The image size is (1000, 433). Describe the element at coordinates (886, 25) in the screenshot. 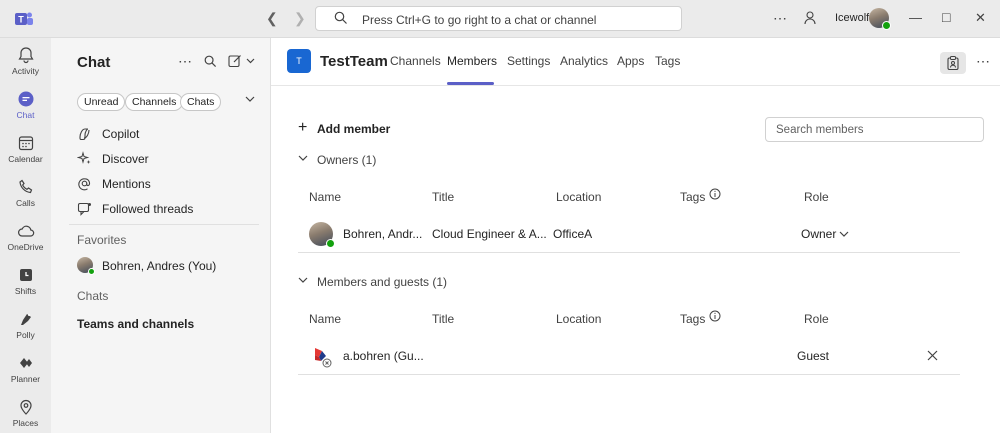

I see `presence-available-icon` at that location.